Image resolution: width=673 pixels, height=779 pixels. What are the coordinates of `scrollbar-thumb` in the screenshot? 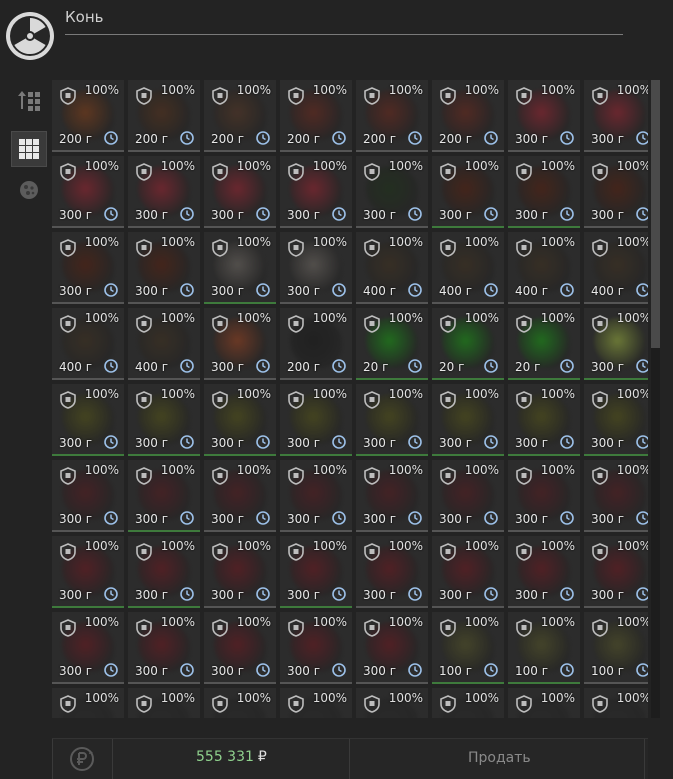 It's located at (655, 214).